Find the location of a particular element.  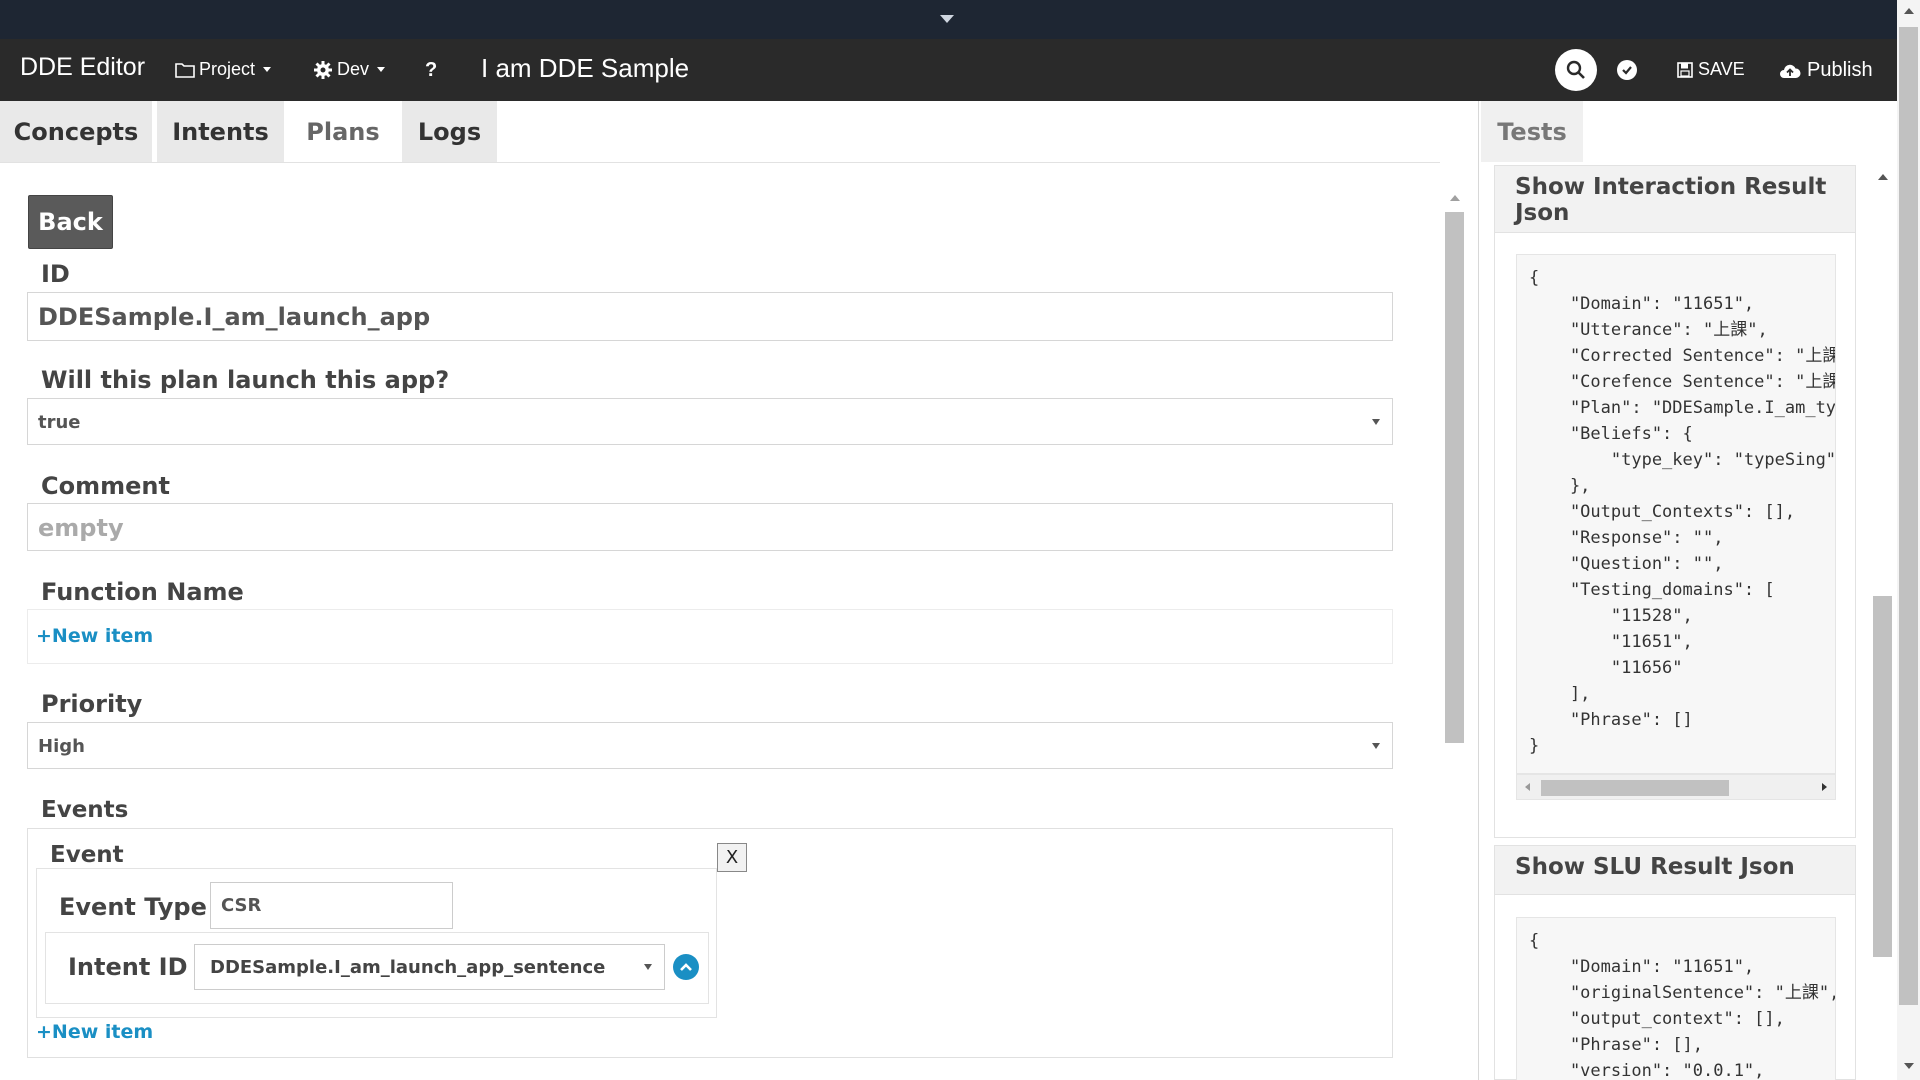

publish-button: Publish is located at coordinates (1826, 70).